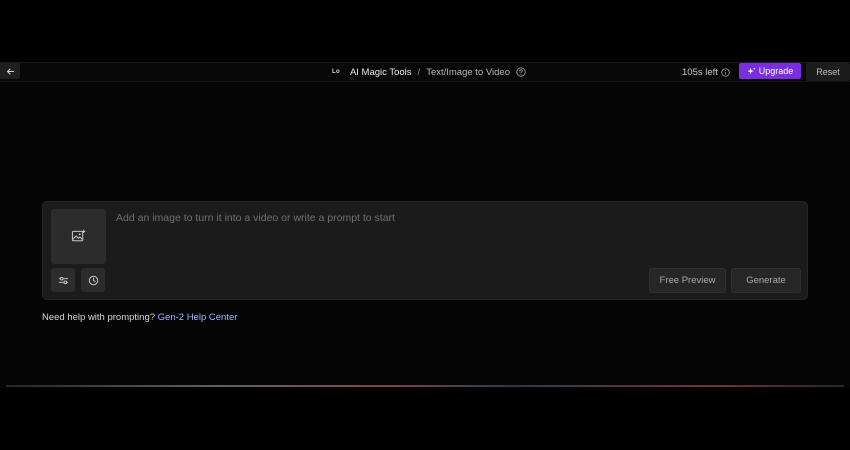 The width and height of the screenshot is (850, 450). I want to click on arrow-left-icon, so click(10, 71).